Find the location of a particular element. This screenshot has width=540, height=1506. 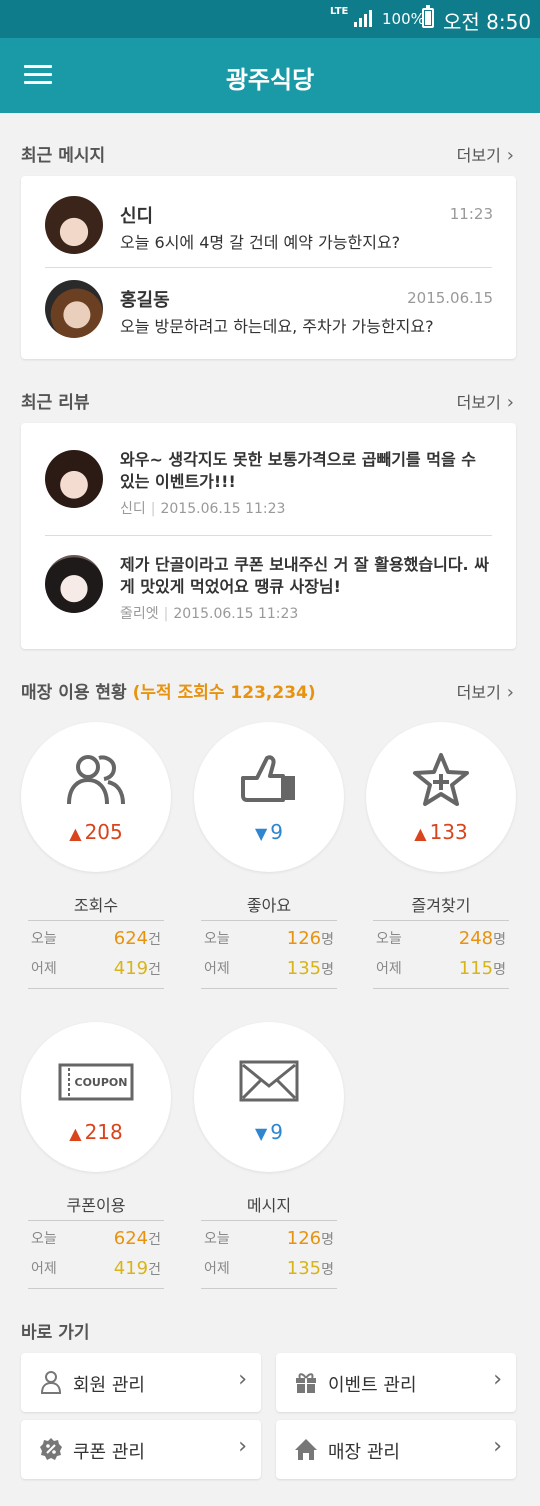

star-plus-icon is located at coordinates (441, 779).